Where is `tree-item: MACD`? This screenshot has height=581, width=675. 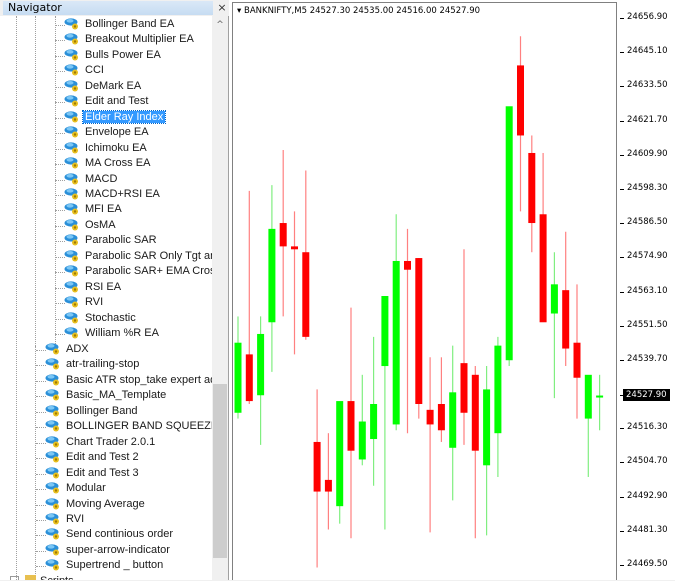 tree-item: MACD is located at coordinates (91, 180).